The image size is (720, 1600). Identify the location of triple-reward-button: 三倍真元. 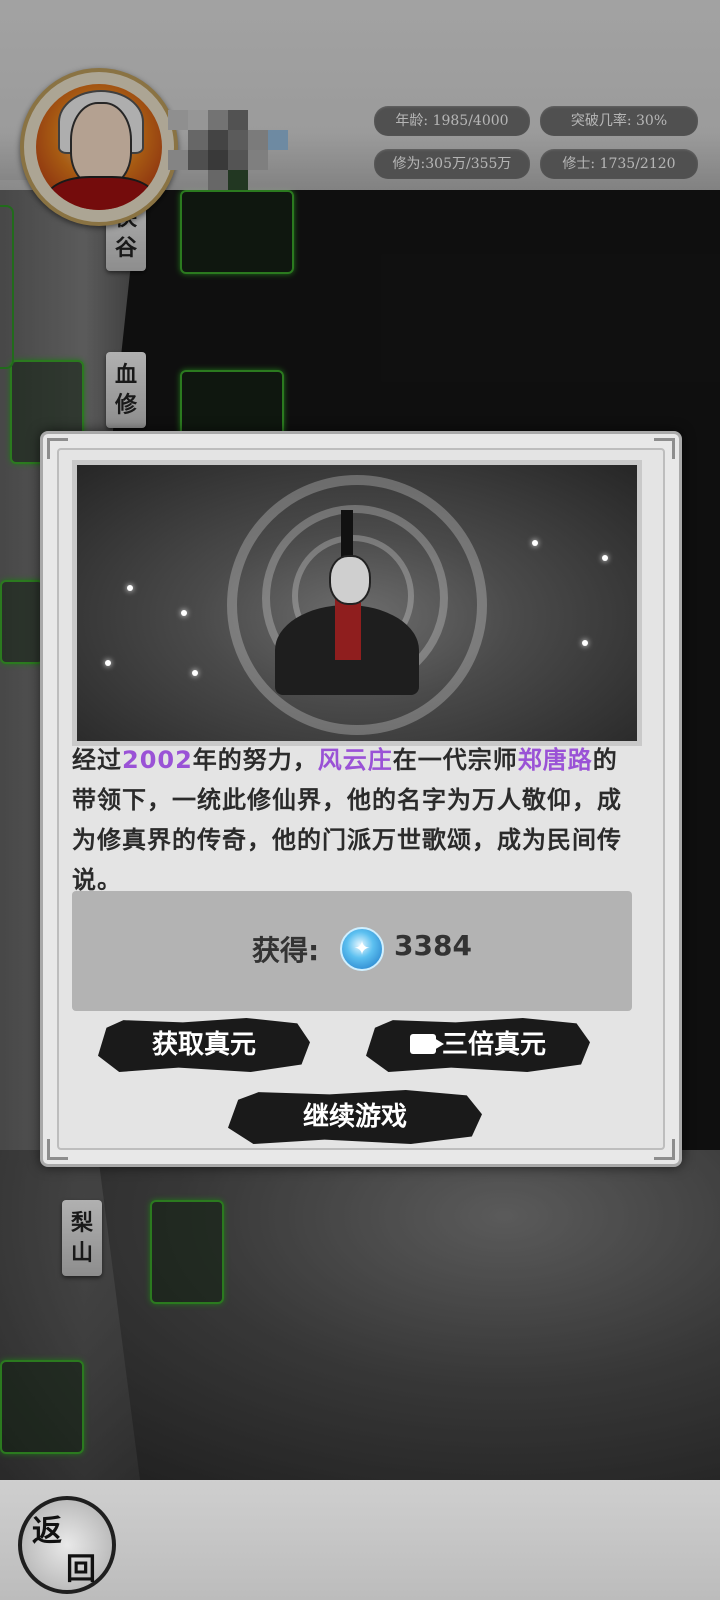
(478, 1045).